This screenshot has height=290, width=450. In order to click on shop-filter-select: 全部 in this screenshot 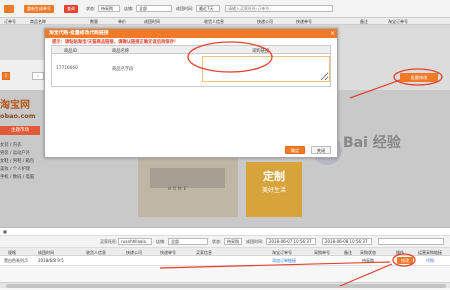, I will do `click(154, 8)`.